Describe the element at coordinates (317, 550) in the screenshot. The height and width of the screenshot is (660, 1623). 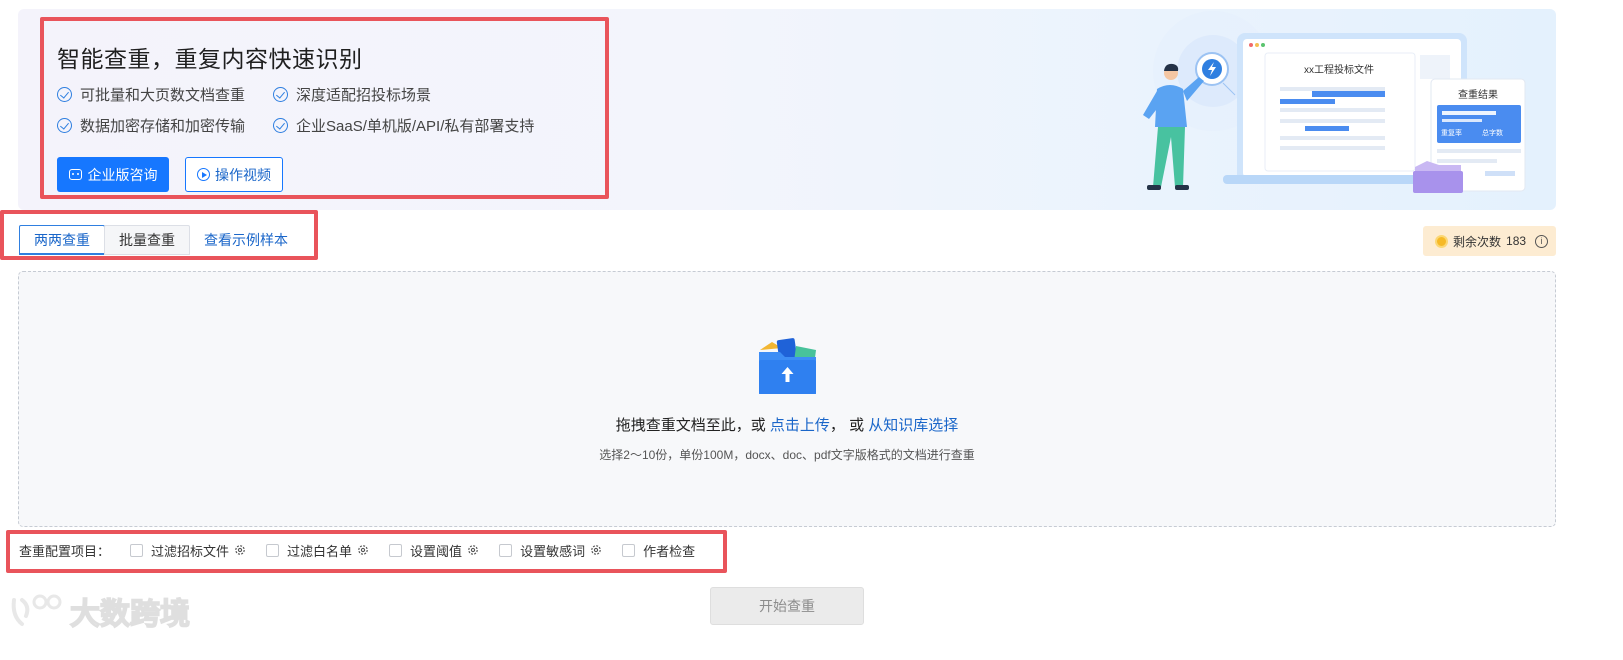
I see `config-filter-whitelist: 过滤白名单` at that location.